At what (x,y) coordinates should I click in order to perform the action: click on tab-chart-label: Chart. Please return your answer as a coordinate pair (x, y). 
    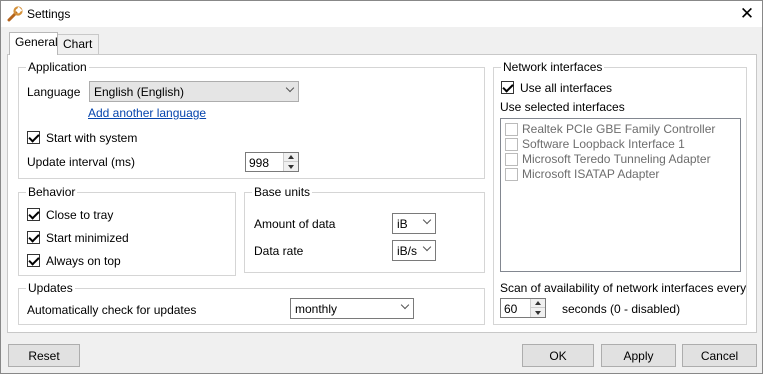
    Looking at the image, I should click on (78, 44).